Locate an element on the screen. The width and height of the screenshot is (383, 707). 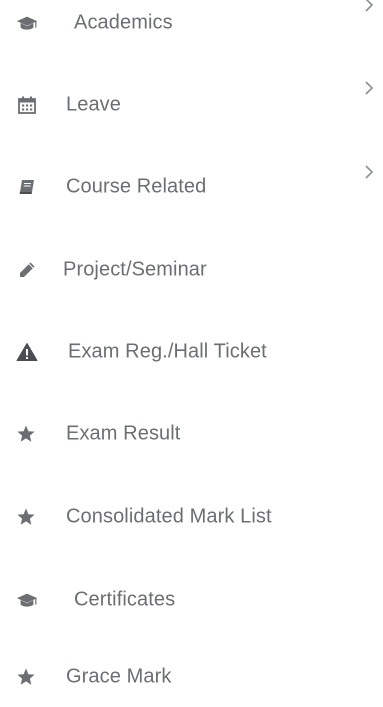
sidebar-item-course-related: Course Related is located at coordinates (191, 187).